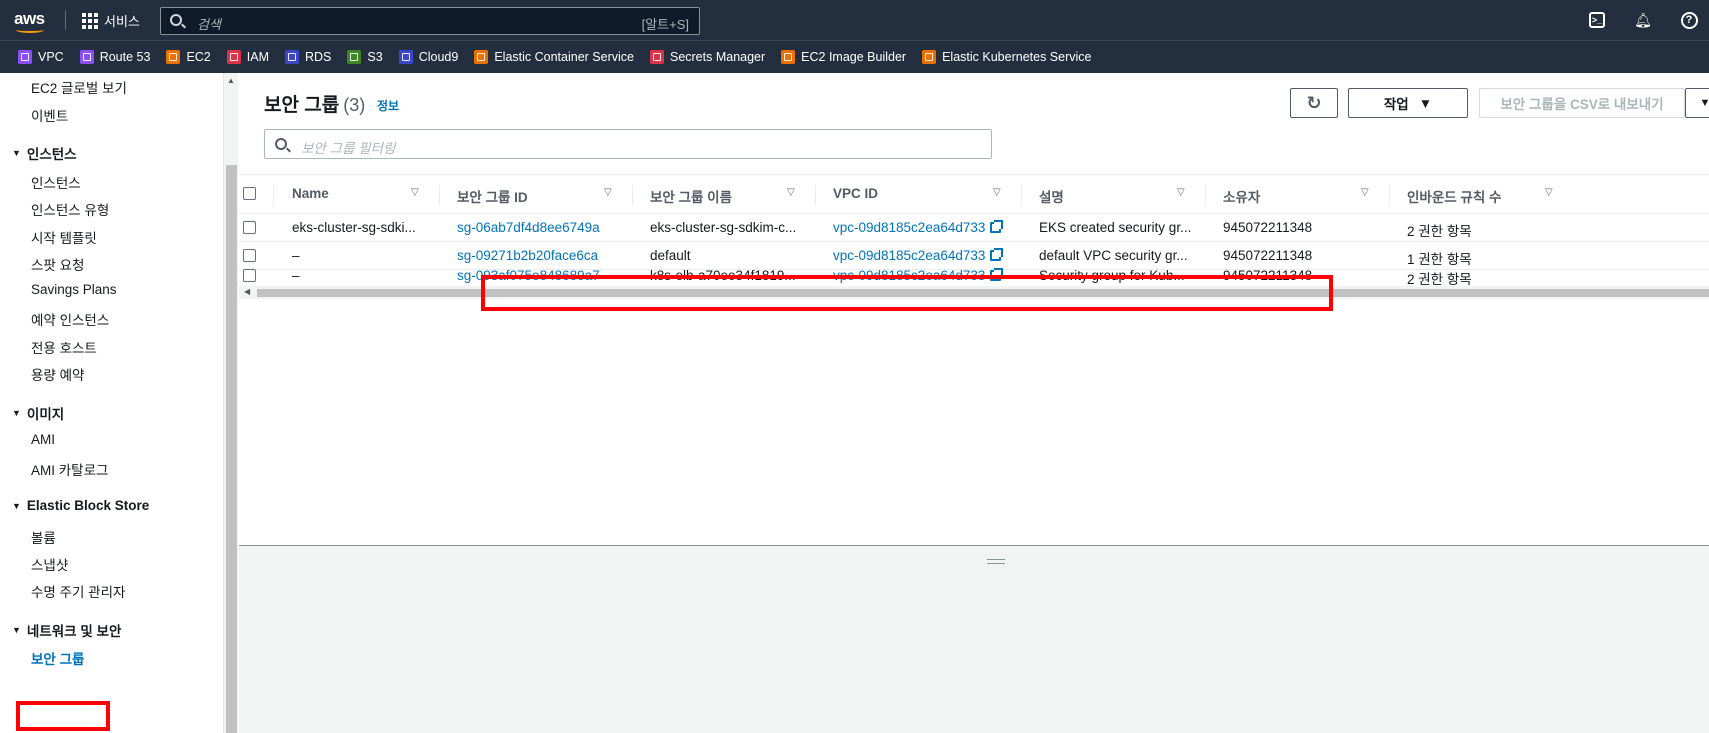  I want to click on table-horizontal-scrollbar: ◀, so click(974, 292).